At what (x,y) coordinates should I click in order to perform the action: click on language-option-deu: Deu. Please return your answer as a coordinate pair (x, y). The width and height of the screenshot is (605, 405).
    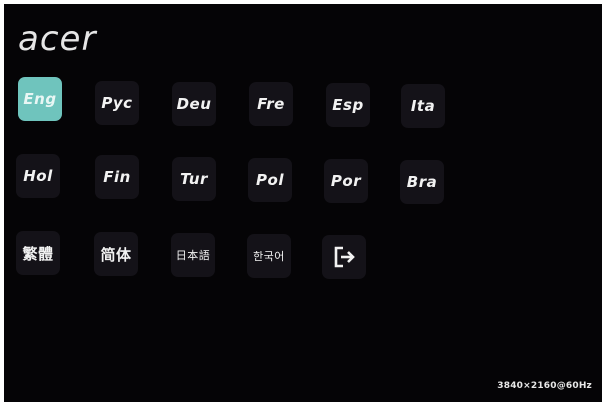
    Looking at the image, I should click on (194, 104).